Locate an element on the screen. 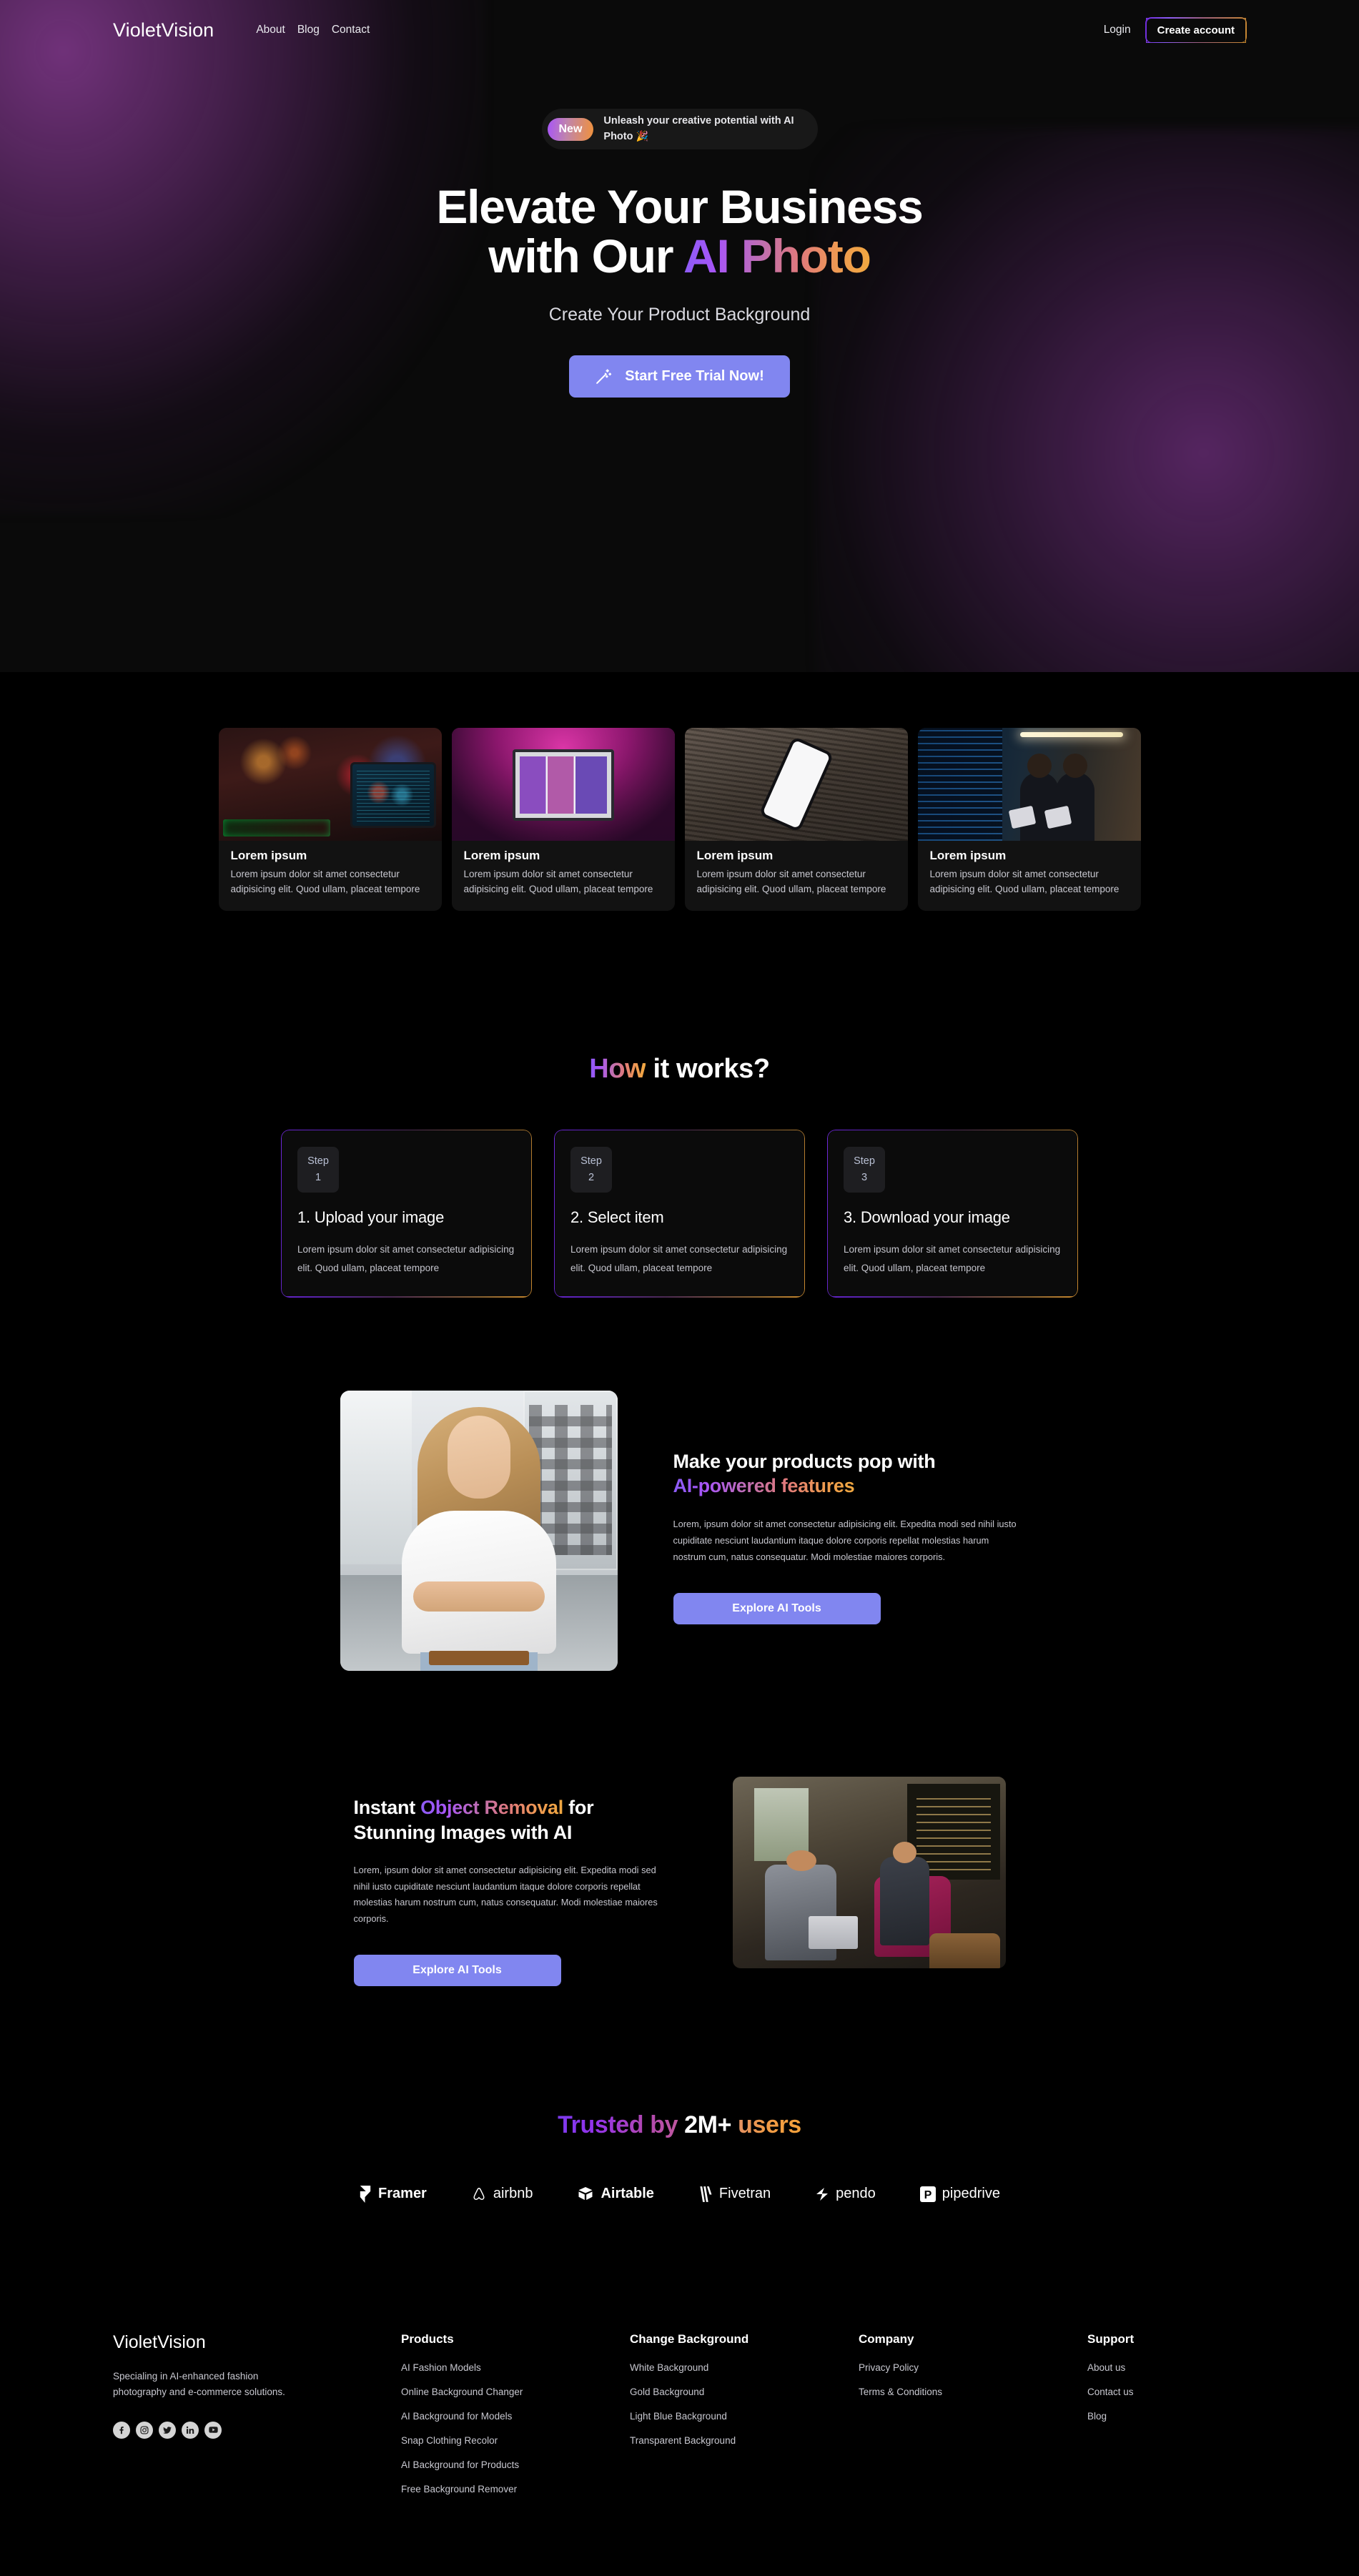  footer-link: AI Fashion Models is located at coordinates (441, 2367).